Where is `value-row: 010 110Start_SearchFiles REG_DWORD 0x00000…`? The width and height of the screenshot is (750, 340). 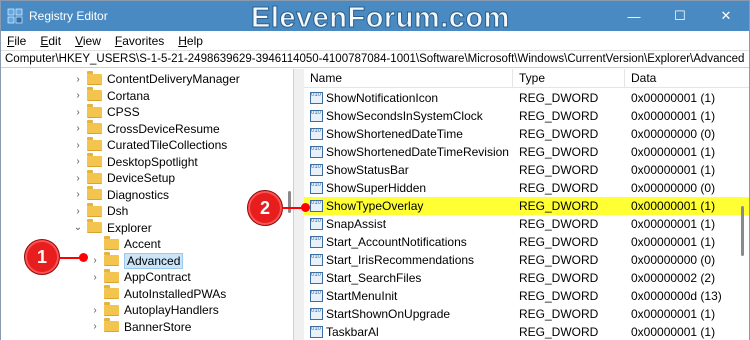 value-row: 010 110Start_SearchFiles REG_DWORD 0x00000… is located at coordinates (526, 278).